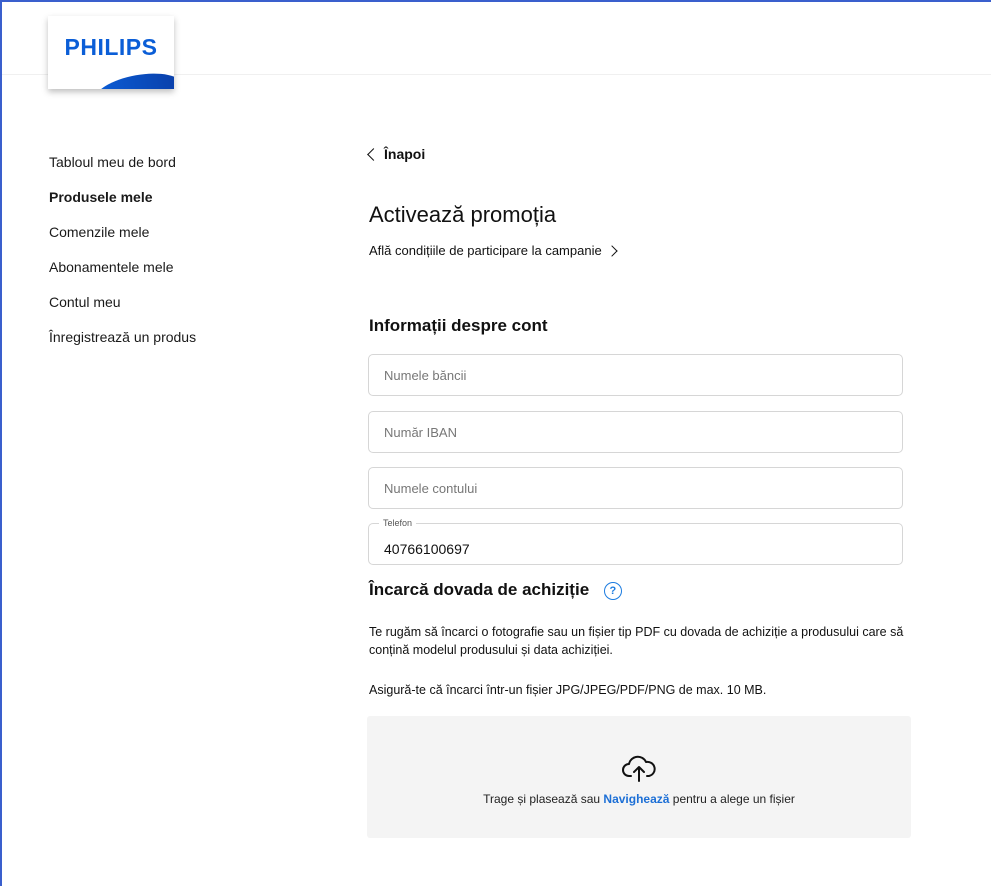 The height and width of the screenshot is (886, 991). I want to click on cloud-upload-icon, so click(639, 769).